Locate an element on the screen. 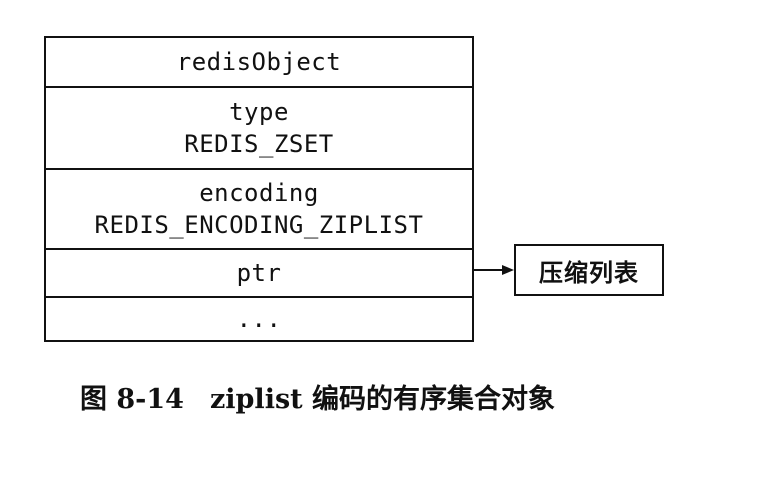  encoding-field-value: REDIS_ENCODING_ZIPLIST is located at coordinates (259, 225).